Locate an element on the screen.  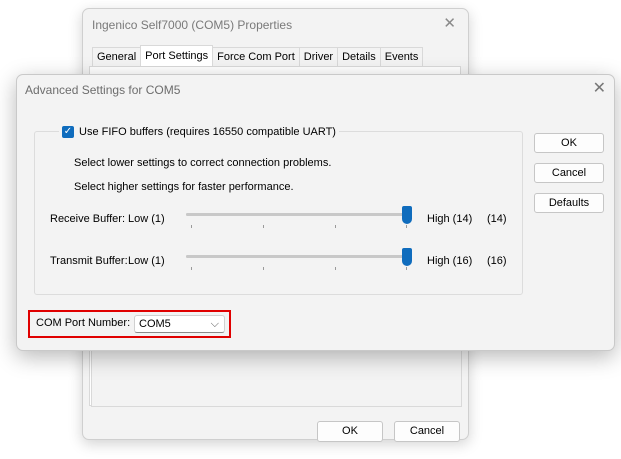
transmit-buffer-value: (16) is located at coordinates (497, 261).